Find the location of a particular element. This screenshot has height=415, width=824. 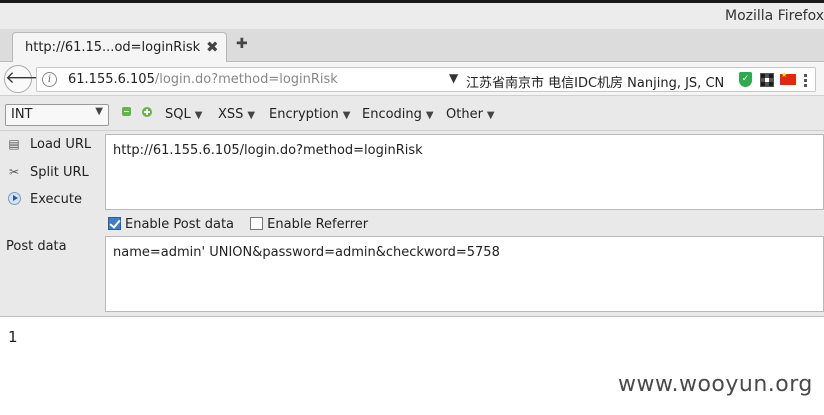

menu-label: XSS is located at coordinates (231, 114).